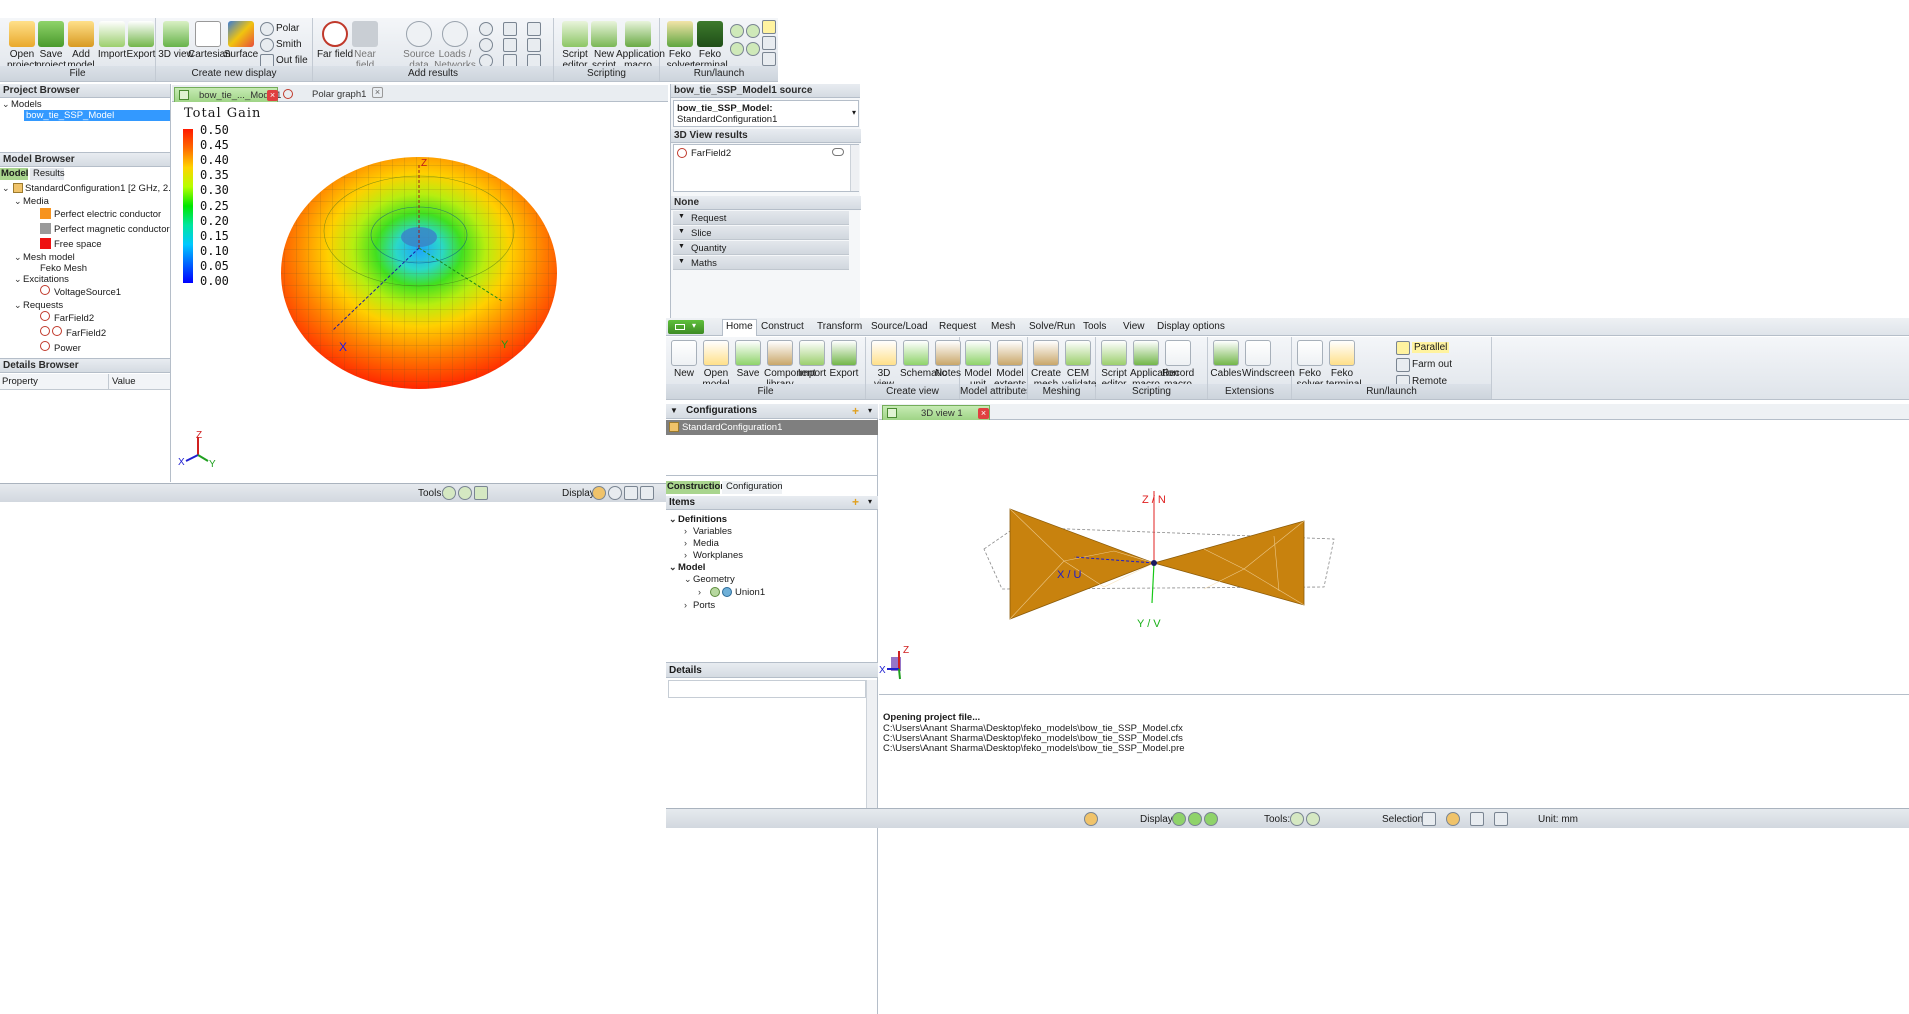 The height and width of the screenshot is (1014, 1909). What do you see at coordinates (761, 218) in the screenshot?
I see `section-request: ▼ Request` at bounding box center [761, 218].